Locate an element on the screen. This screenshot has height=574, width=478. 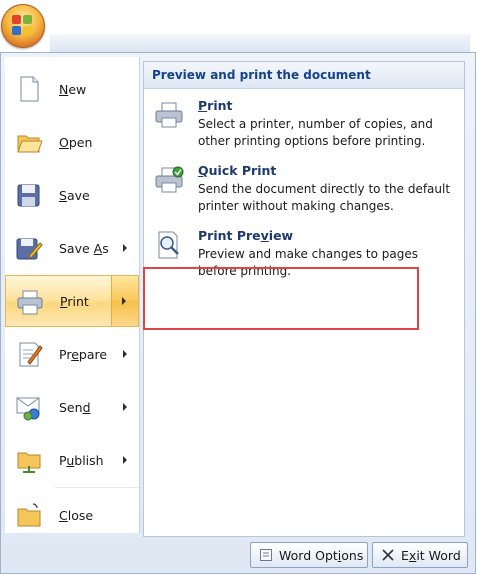
submenu-item-title: Print Preview is located at coordinates (246, 235).